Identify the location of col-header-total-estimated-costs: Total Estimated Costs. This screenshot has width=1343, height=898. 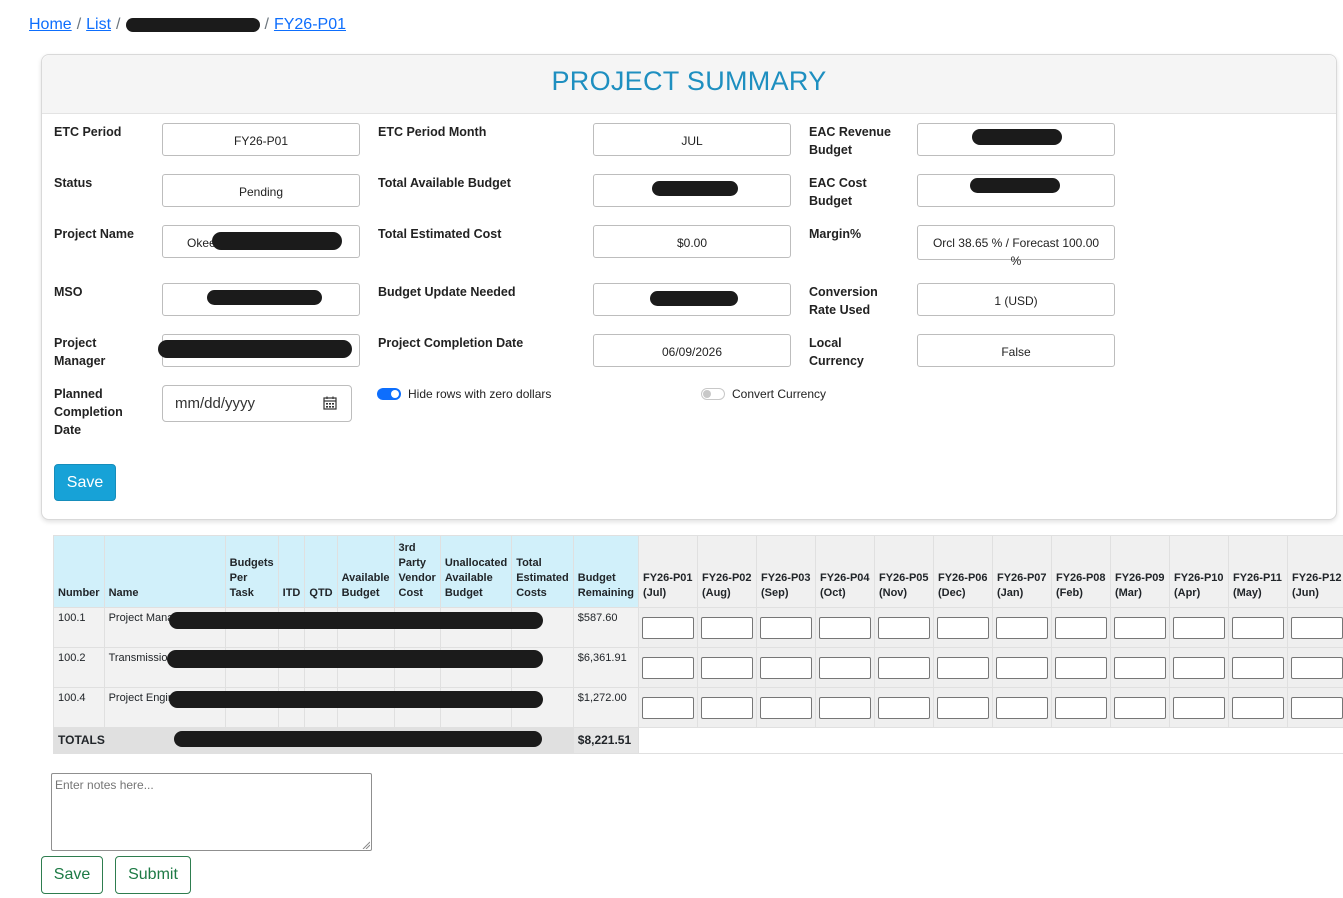
(542, 571).